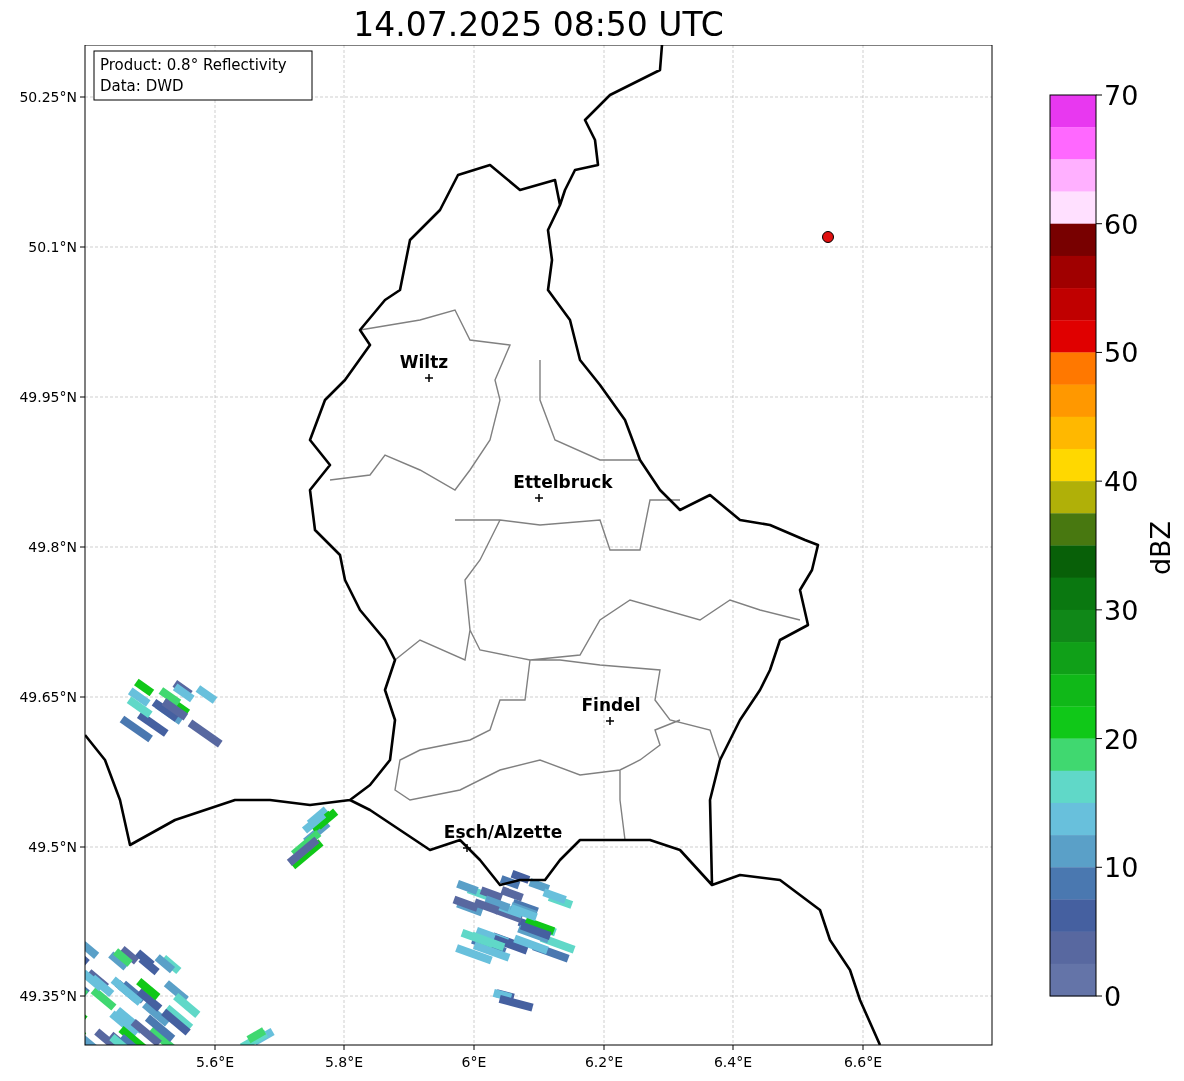 The width and height of the screenshot is (1184, 1081). Describe the element at coordinates (344, 1062) in the screenshot. I see `lon-tick-label: 5.8°E` at that location.